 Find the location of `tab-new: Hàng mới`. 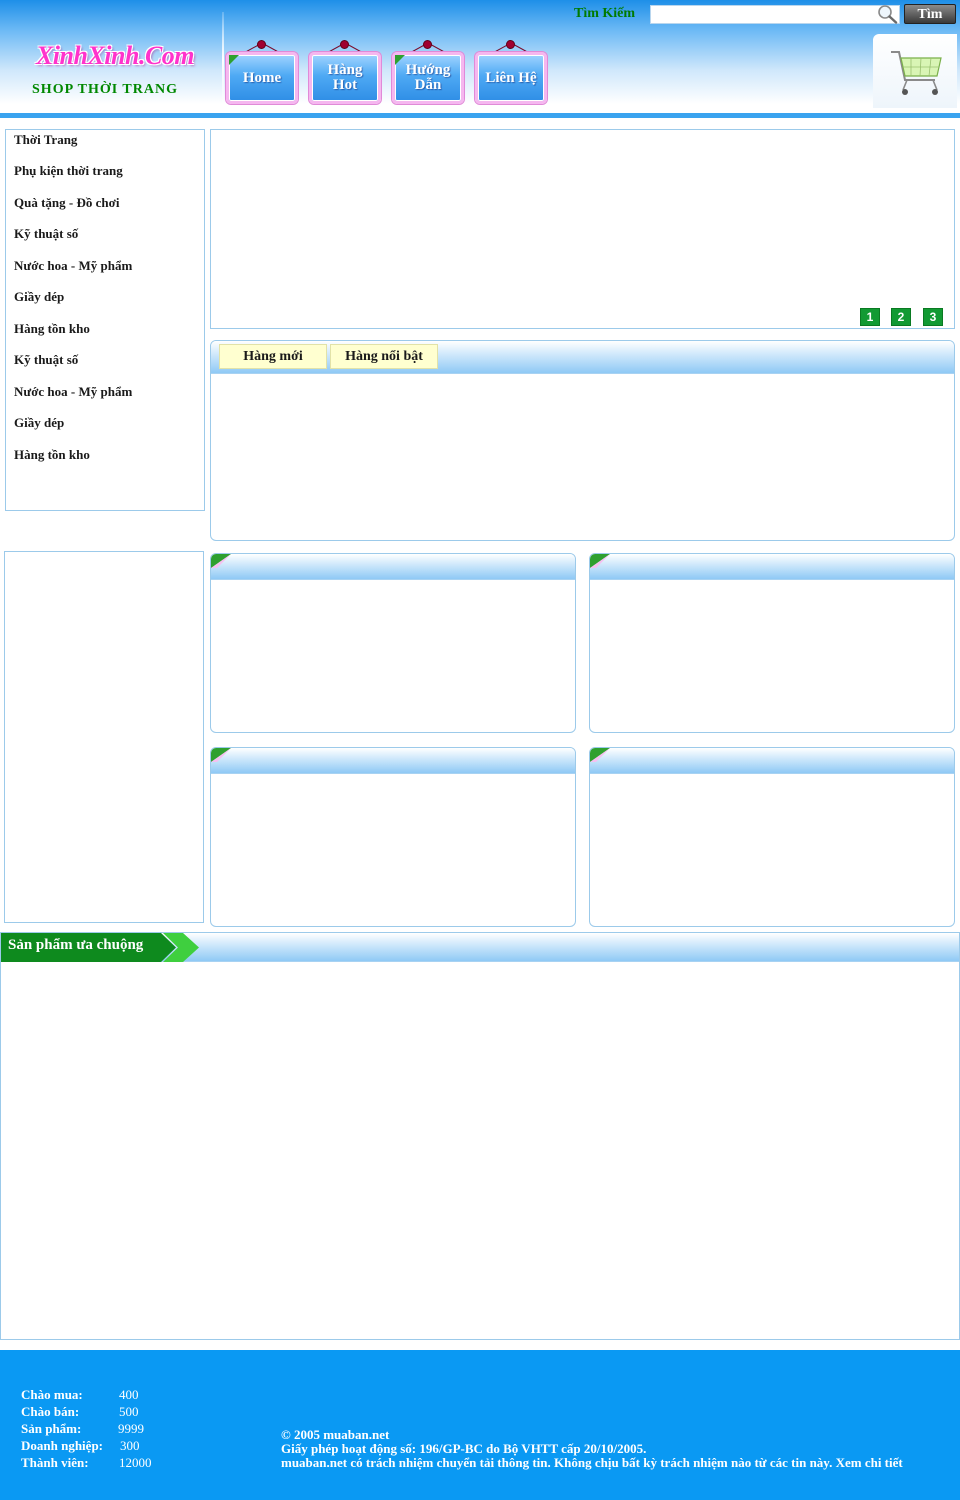

tab-new: Hàng mới is located at coordinates (273, 356).